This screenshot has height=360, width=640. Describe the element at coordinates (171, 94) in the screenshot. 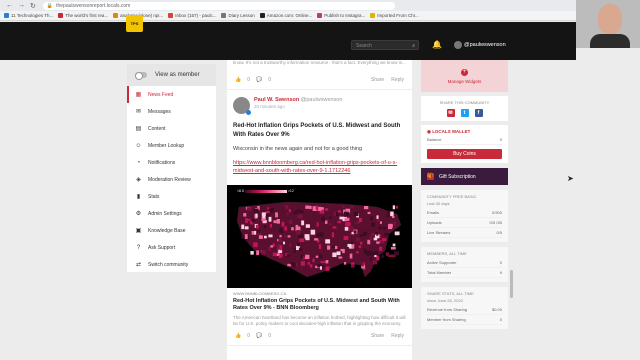

I see `sidebar-item-news-feed: ▦ News Feed` at that location.